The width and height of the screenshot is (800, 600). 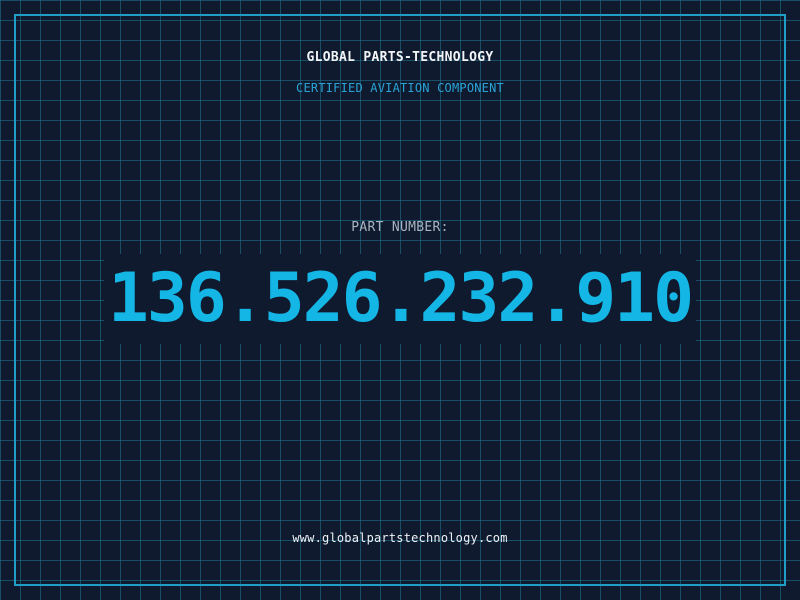 What do you see at coordinates (400, 227) in the screenshot?
I see `part-number-label: PART NUMBER:` at bounding box center [400, 227].